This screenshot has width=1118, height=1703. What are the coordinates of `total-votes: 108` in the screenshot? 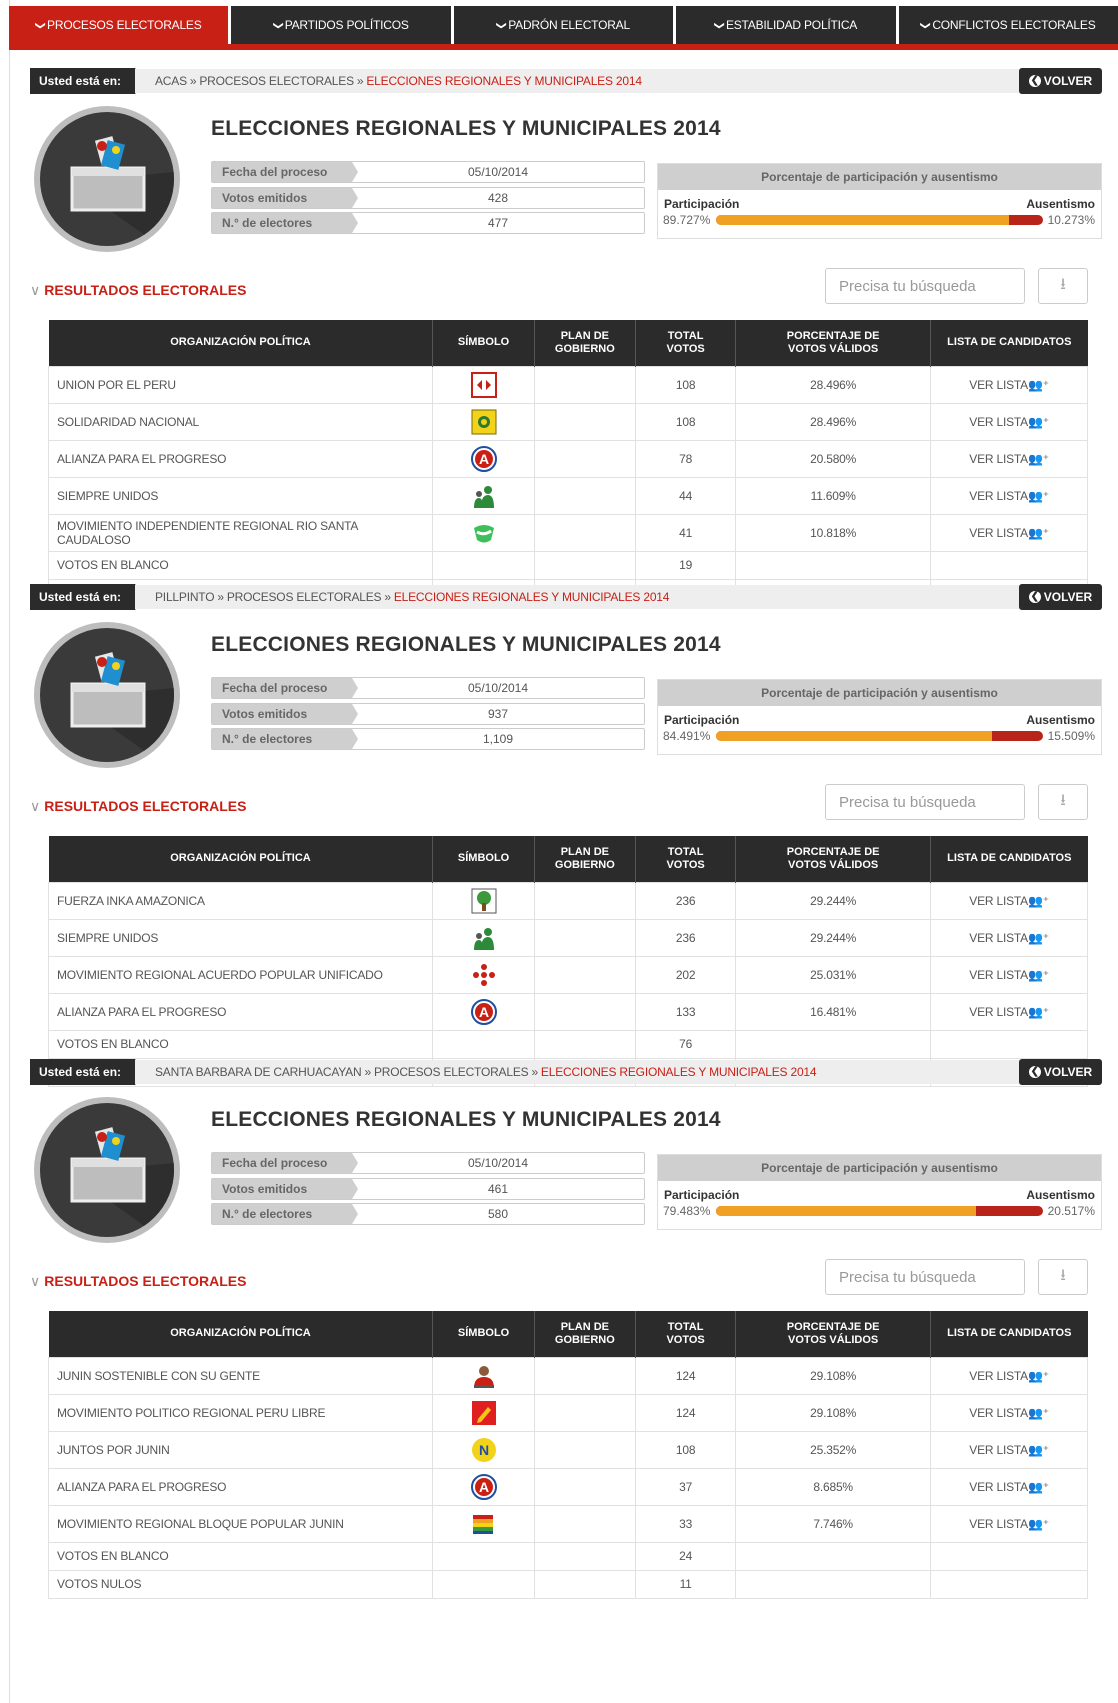 It's located at (685, 421).